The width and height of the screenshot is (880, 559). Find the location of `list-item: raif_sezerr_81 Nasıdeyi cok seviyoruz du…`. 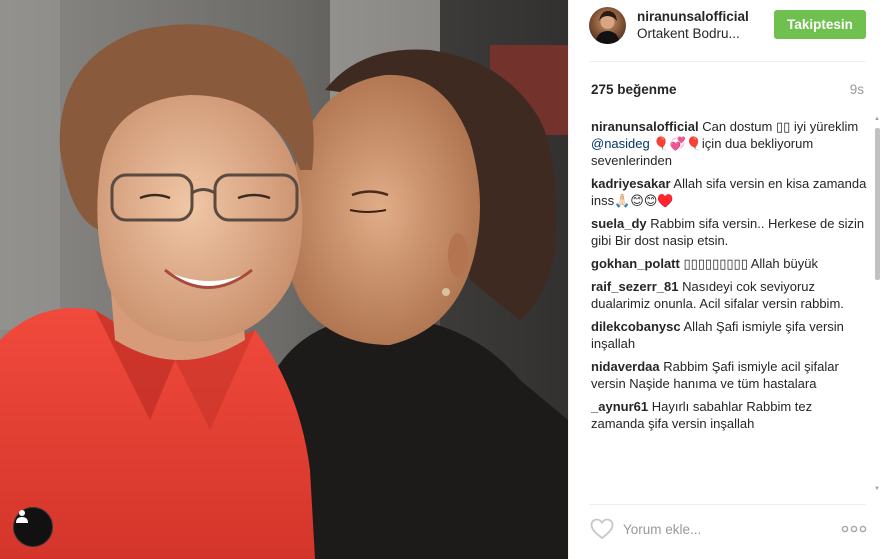

list-item: raif_sezerr_81 Nasıdeyi cok seviyoruz du… is located at coordinates (729, 295).